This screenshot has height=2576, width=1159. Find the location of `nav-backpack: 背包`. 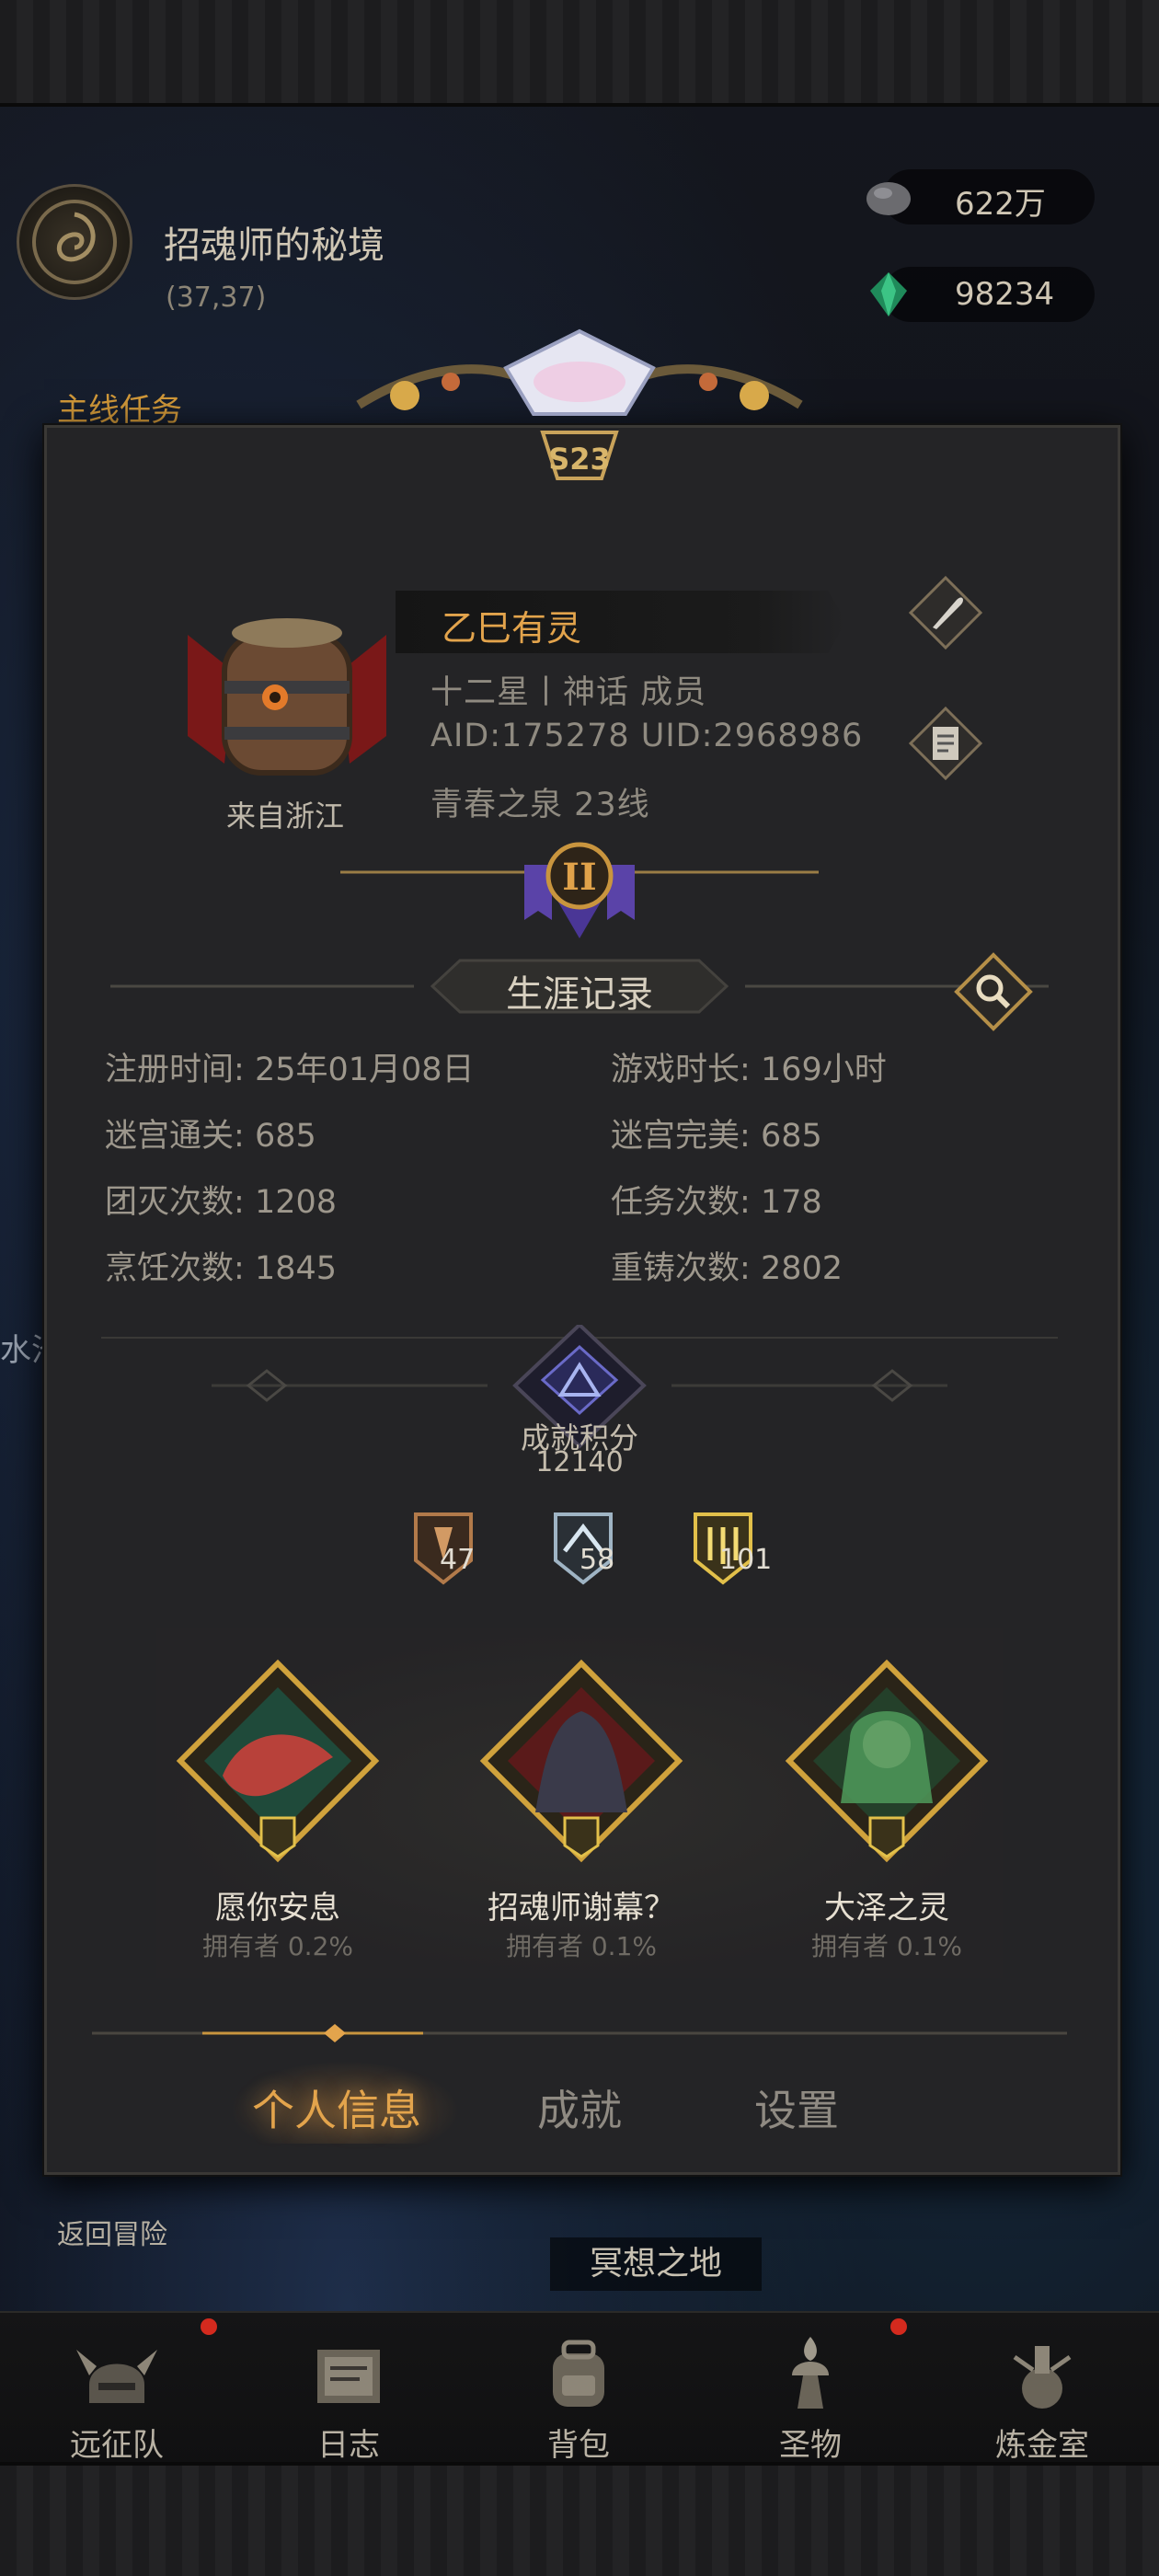

nav-backpack: 背包 is located at coordinates (579, 2389).